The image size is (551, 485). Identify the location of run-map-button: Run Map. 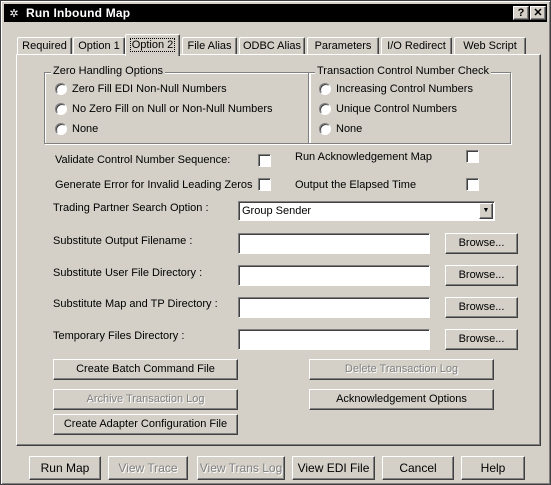
(65, 468).